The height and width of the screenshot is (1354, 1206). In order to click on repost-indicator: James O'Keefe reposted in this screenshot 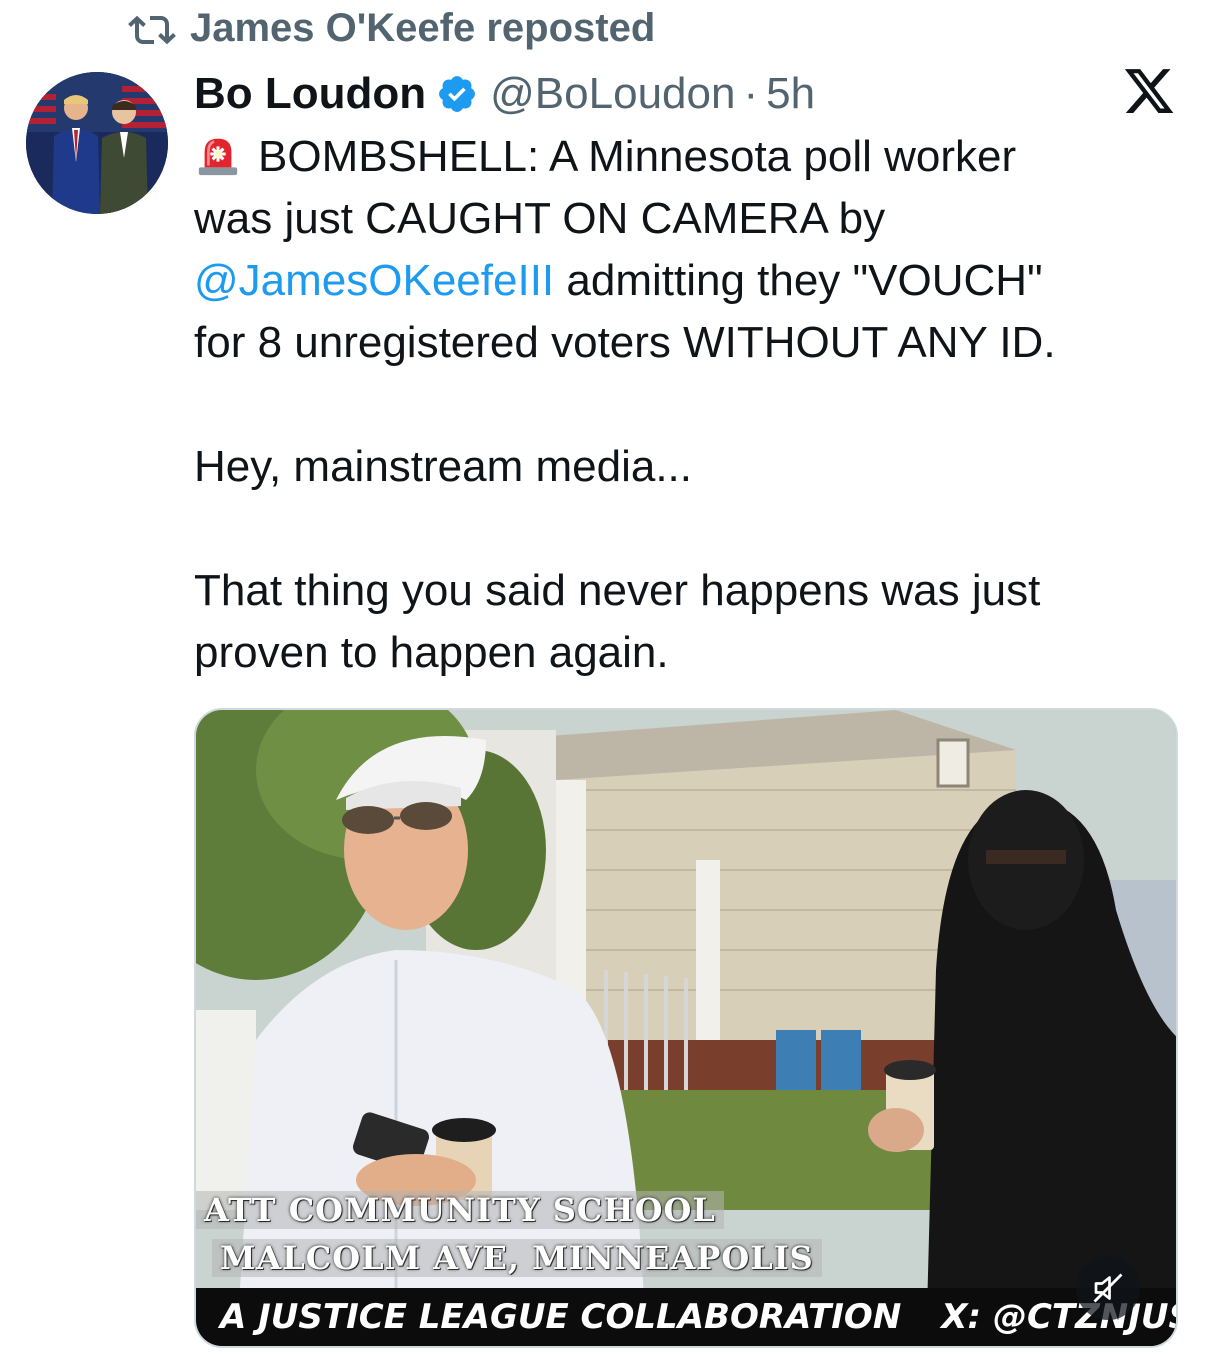, I will do `click(391, 28)`.